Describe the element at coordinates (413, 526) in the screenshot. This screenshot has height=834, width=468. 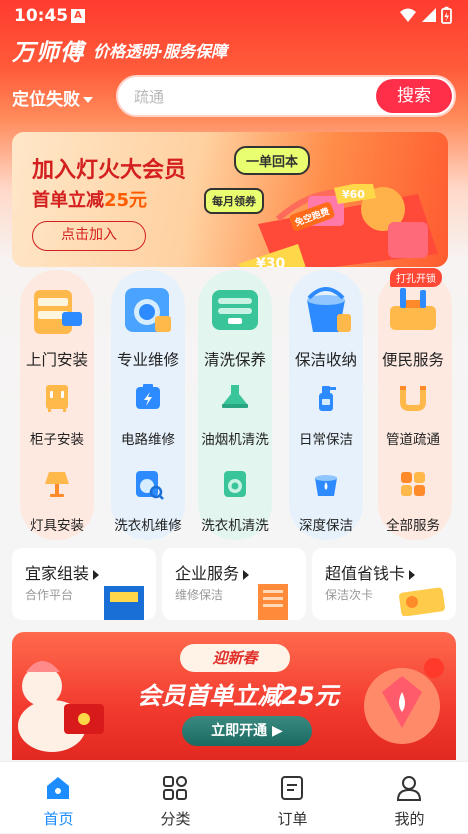
I see `service-label: 全部服务` at that location.